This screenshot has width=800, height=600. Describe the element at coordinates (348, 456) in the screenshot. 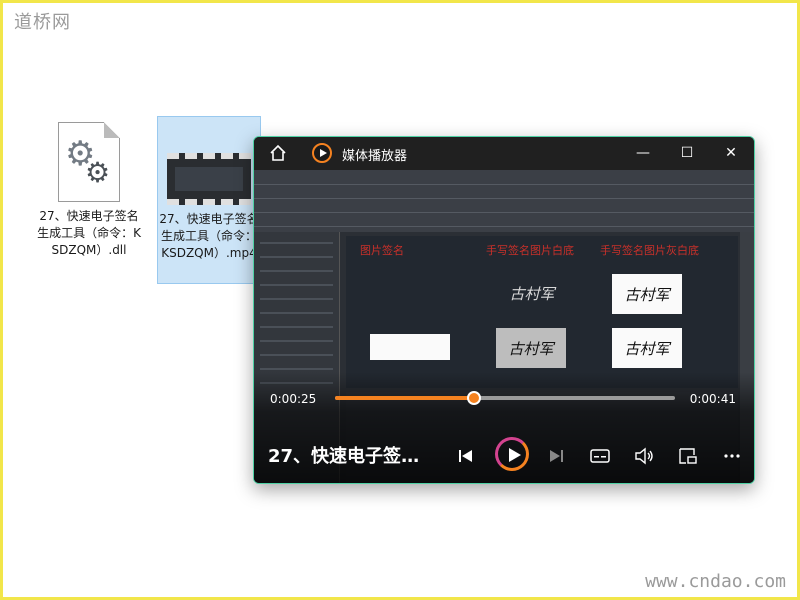

I see `now-playing-title: 27、快速电子签名生成工具（命令：KSDZQM）.mp4` at that location.